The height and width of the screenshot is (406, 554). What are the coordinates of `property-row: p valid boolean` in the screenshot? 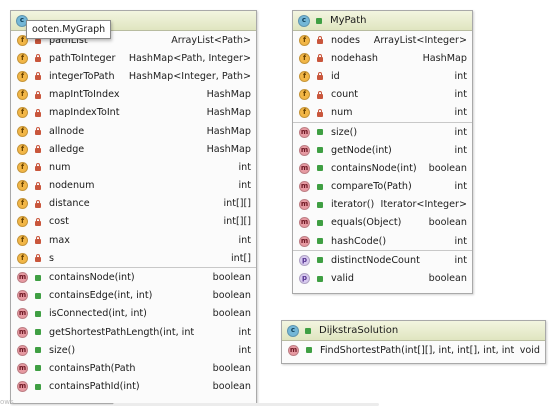 It's located at (382, 278).